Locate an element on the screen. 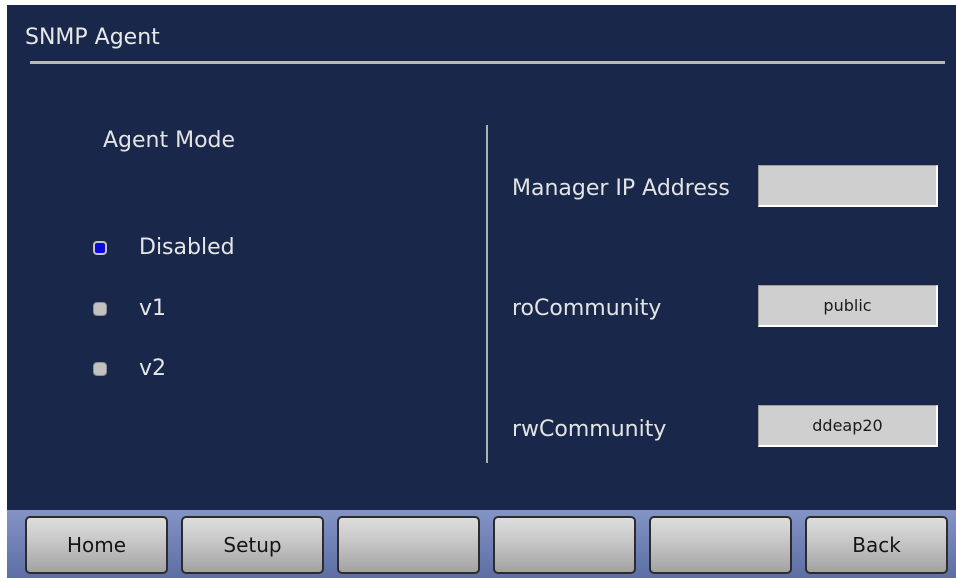 This screenshot has width=956, height=578. rw-community-field: ddeap20 is located at coordinates (848, 426).